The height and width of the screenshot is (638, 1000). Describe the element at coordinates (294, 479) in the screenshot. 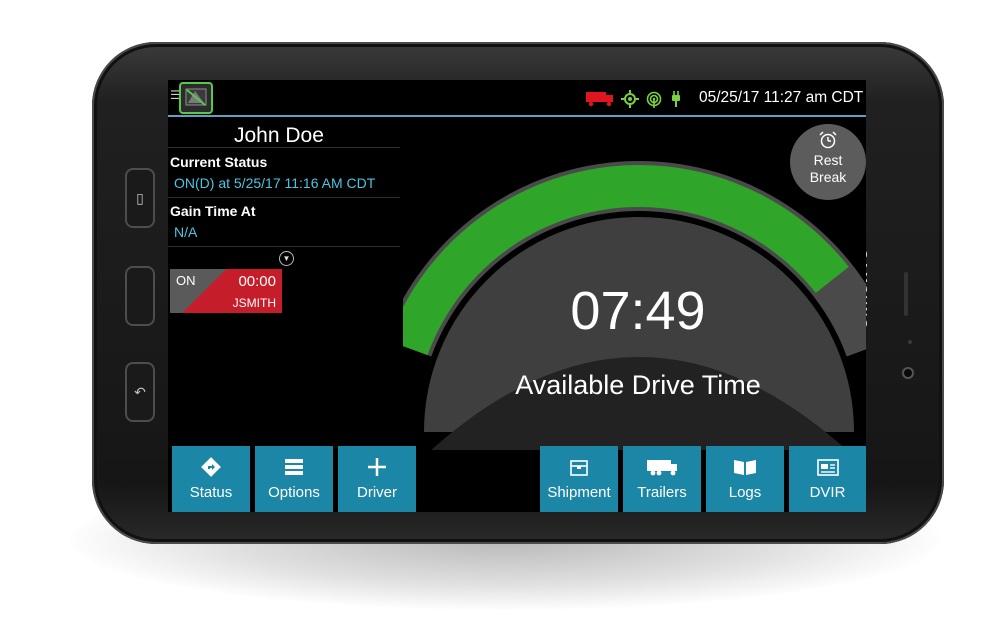

I see `options-button: Options` at that location.